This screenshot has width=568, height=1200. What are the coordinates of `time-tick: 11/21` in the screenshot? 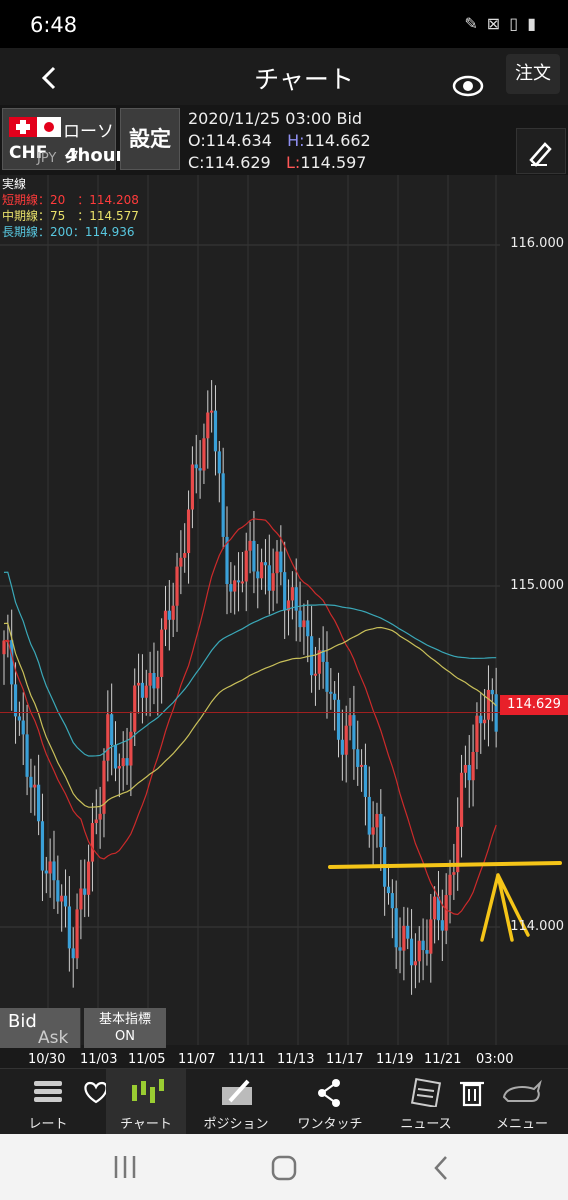 It's located at (443, 1059).